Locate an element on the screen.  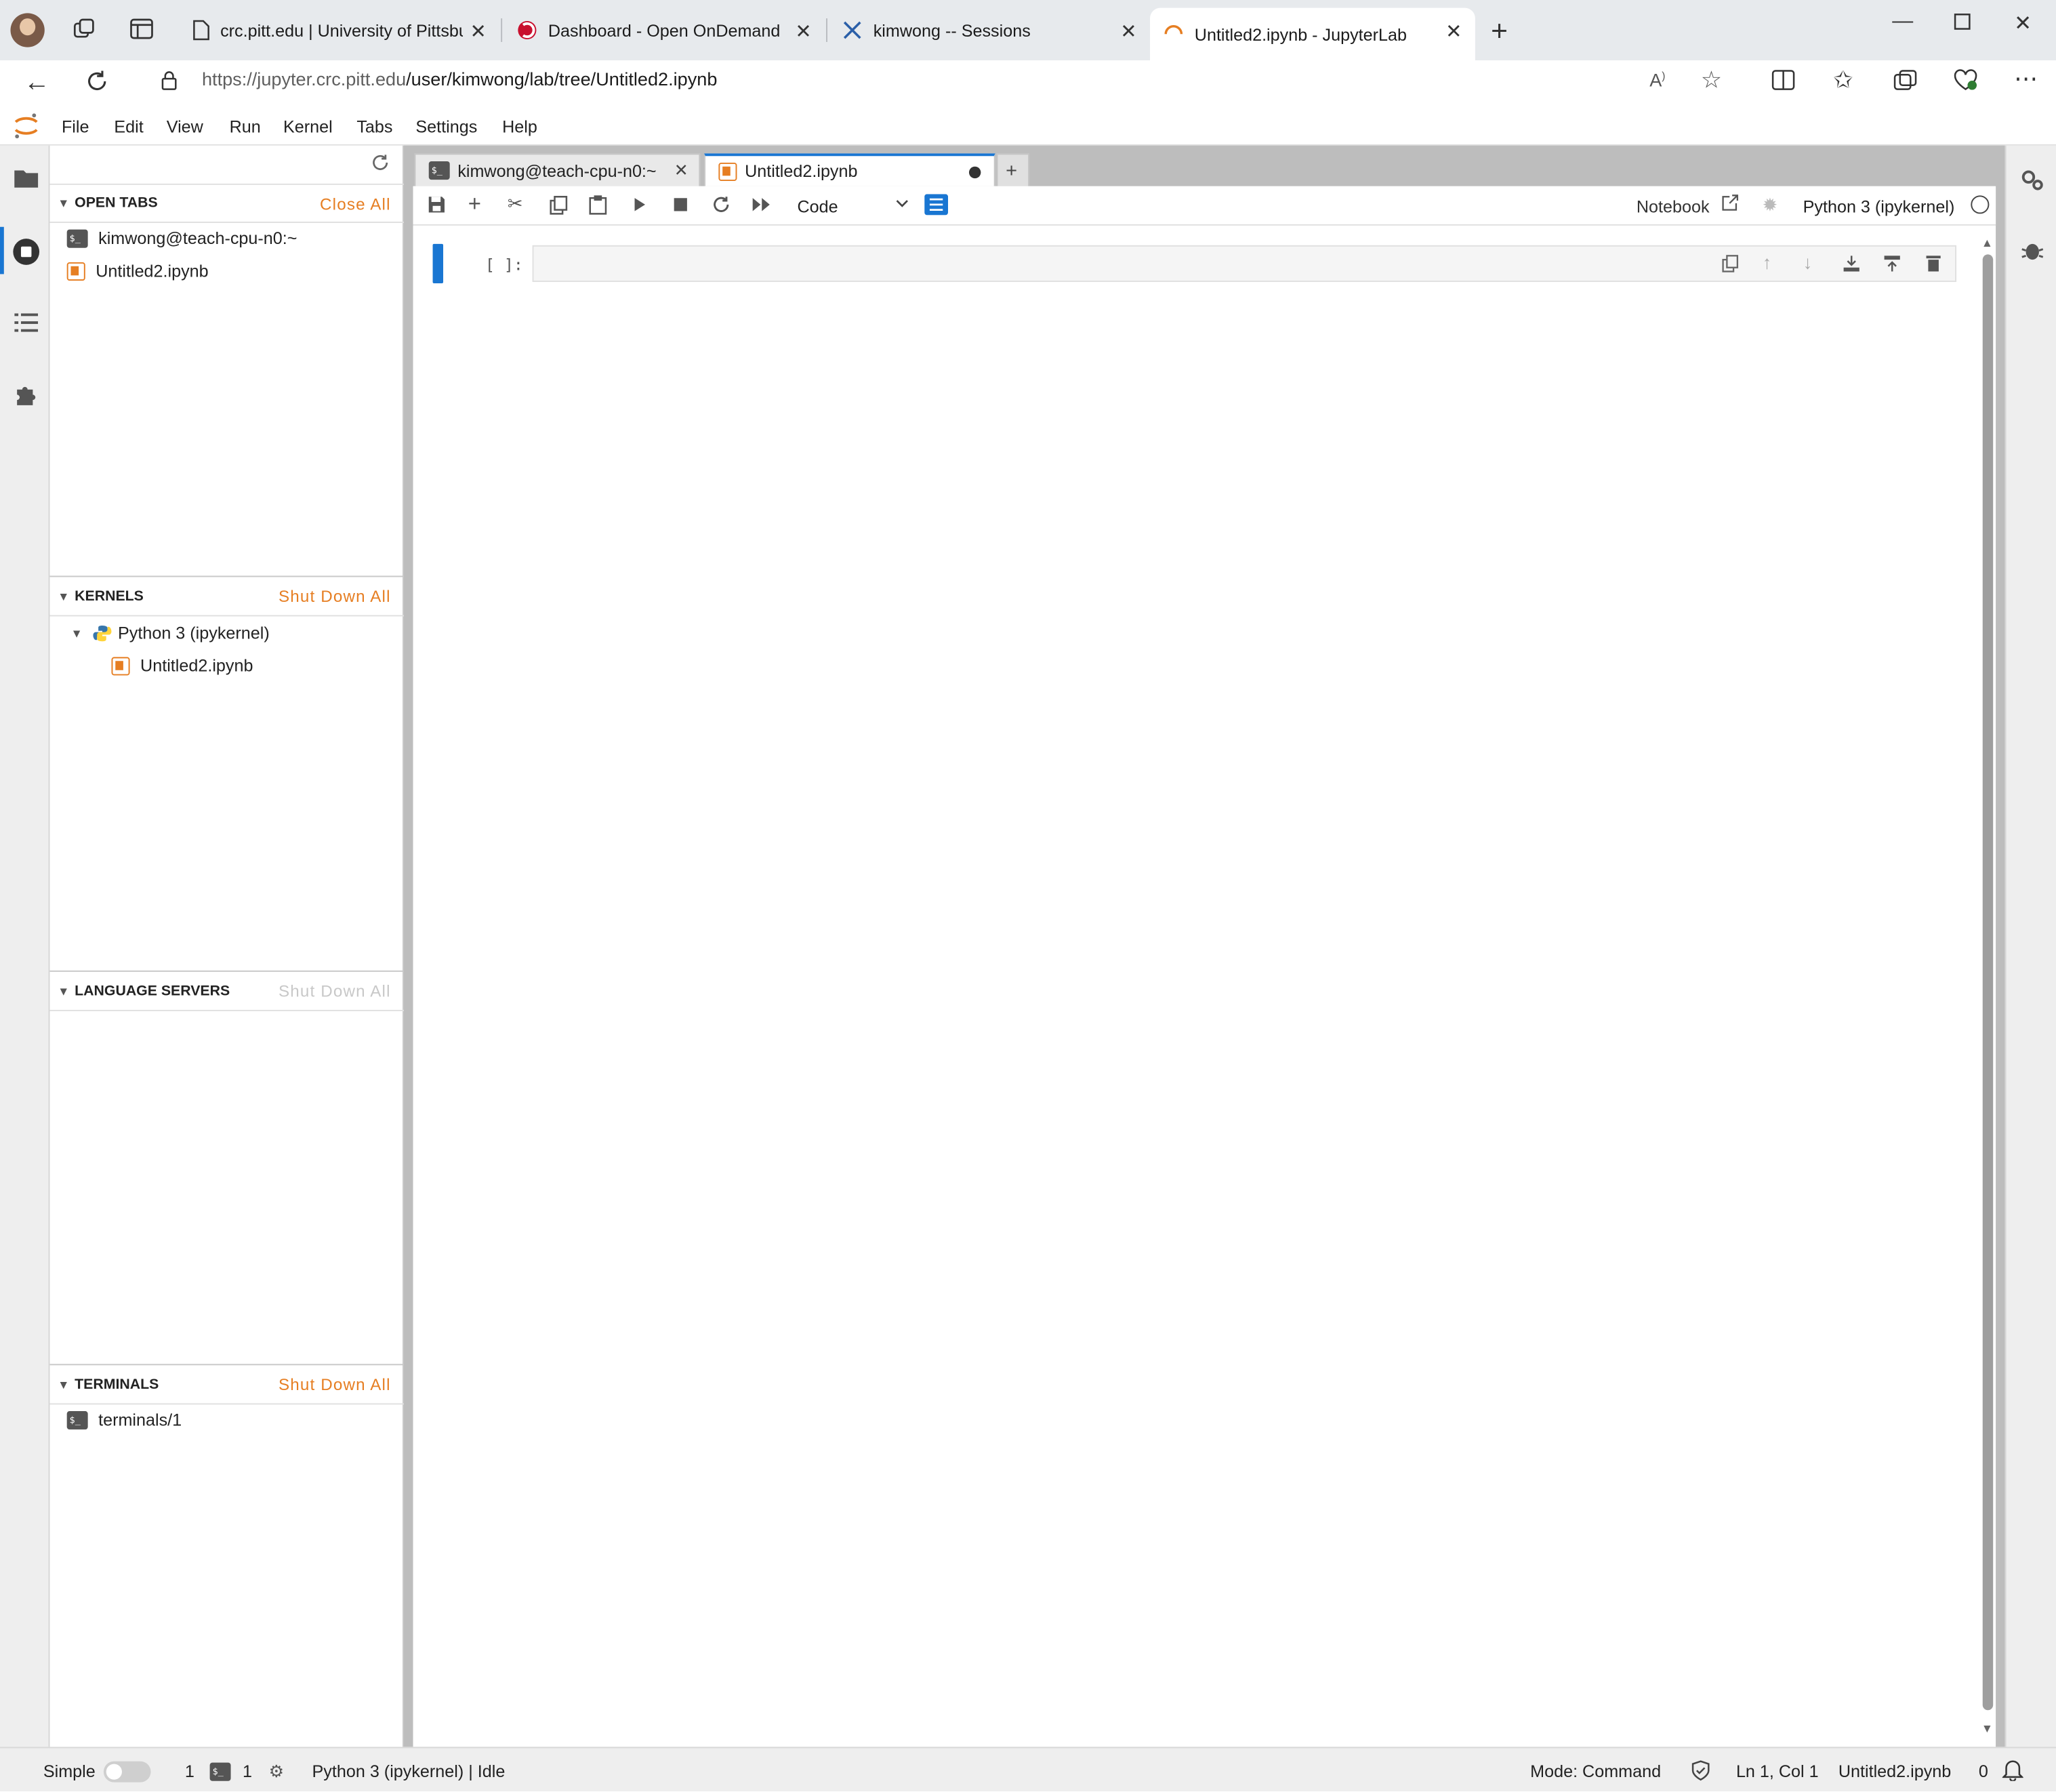
new-launcher-button: + is located at coordinates (1012, 169).